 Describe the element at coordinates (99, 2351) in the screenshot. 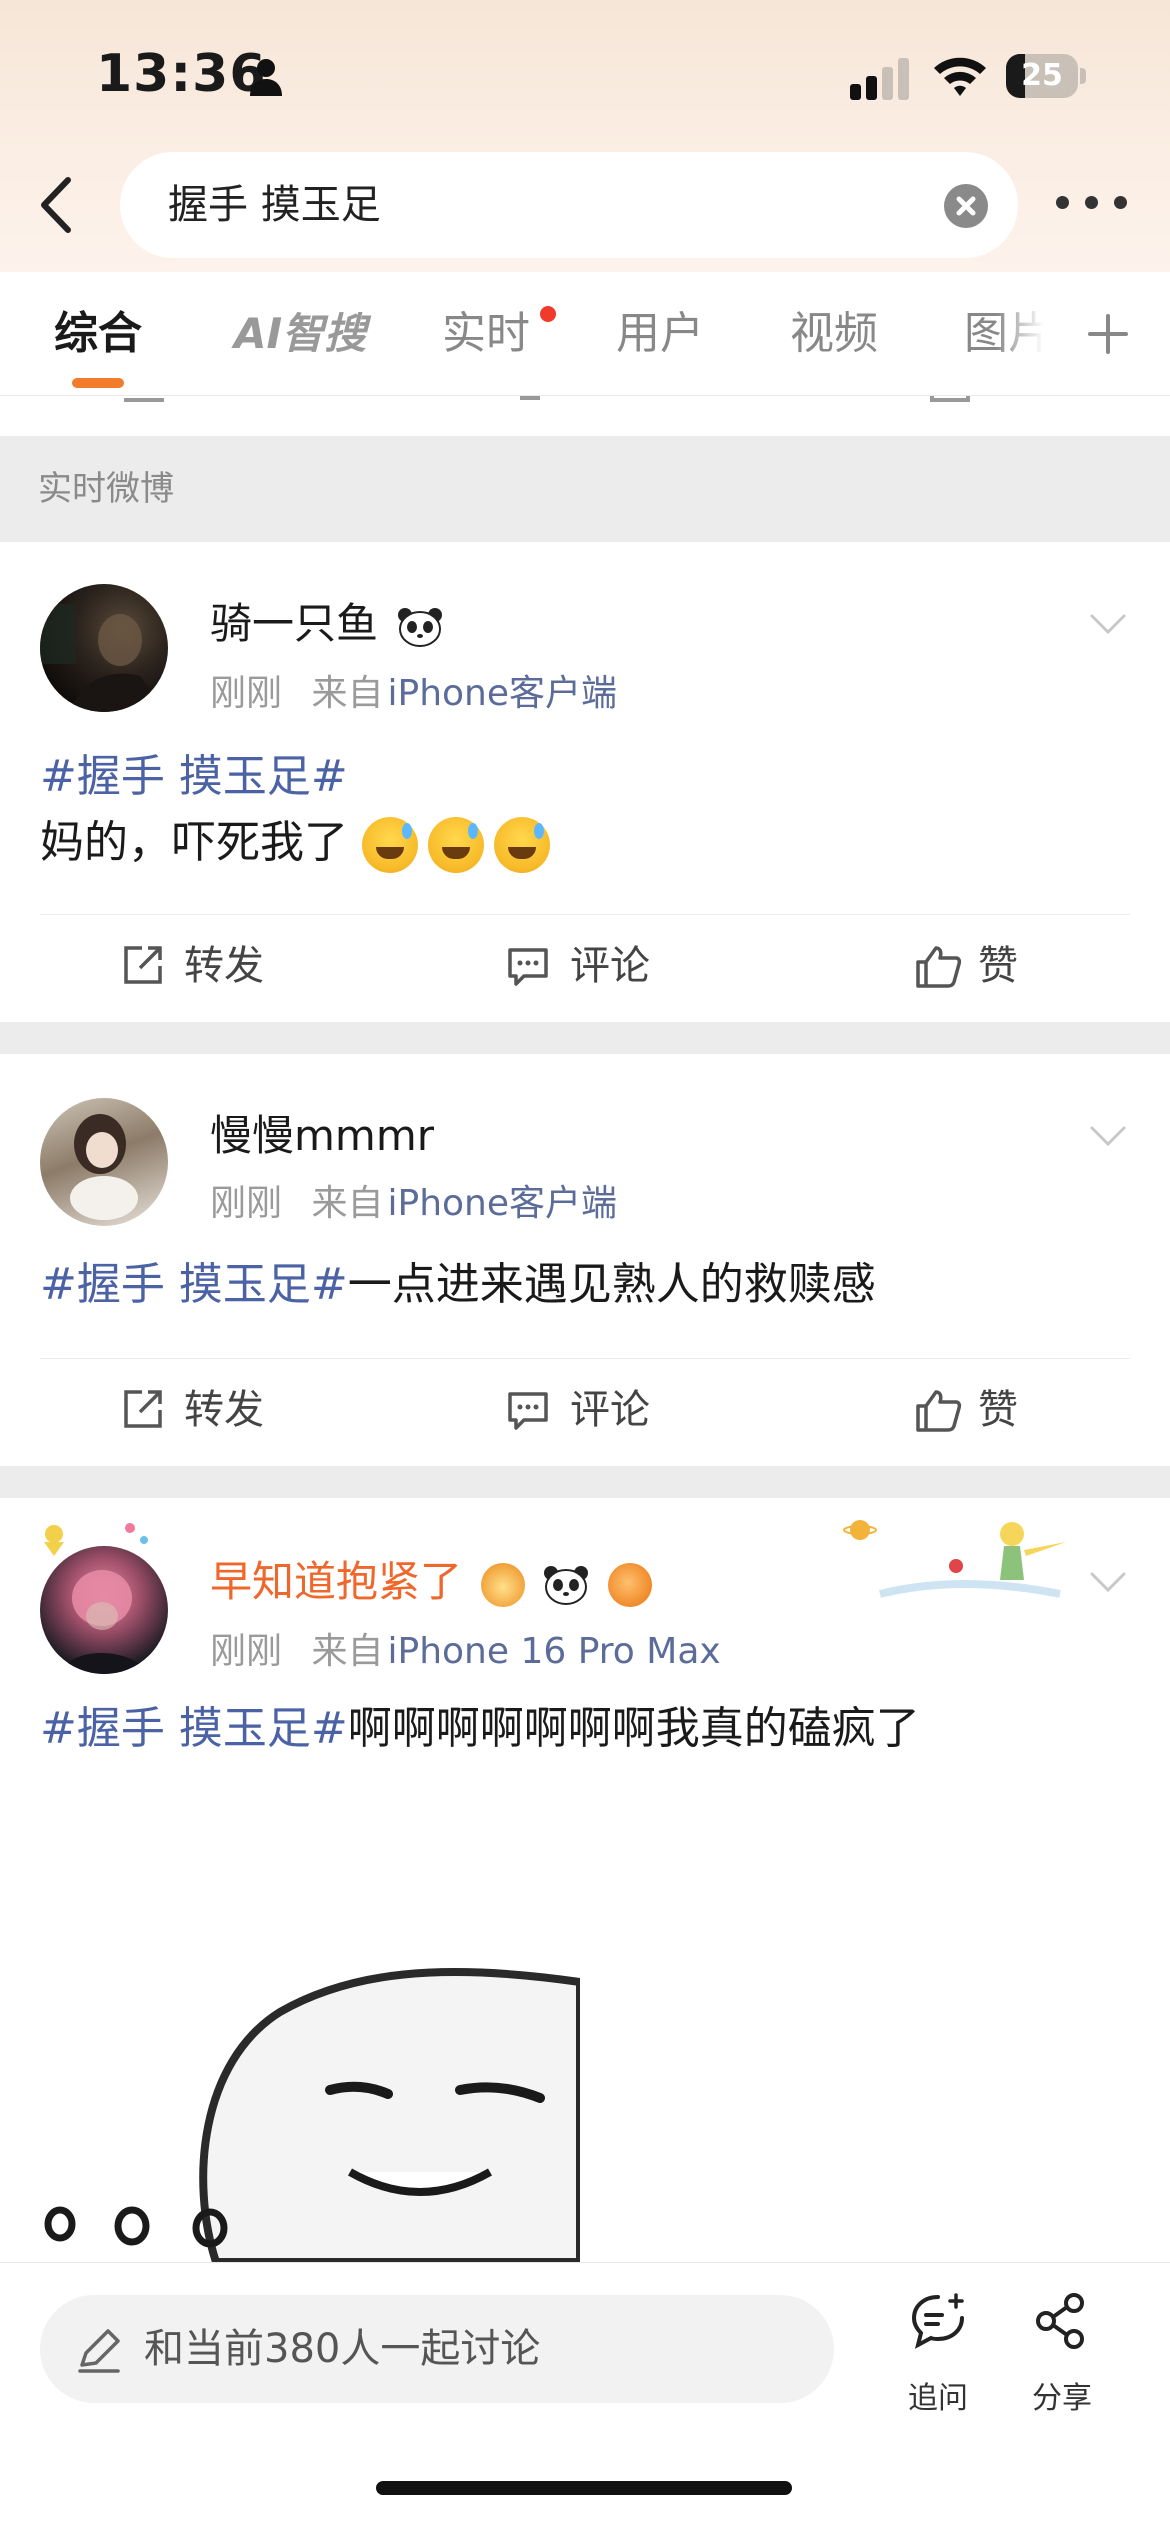

I see `pencil-icon` at that location.